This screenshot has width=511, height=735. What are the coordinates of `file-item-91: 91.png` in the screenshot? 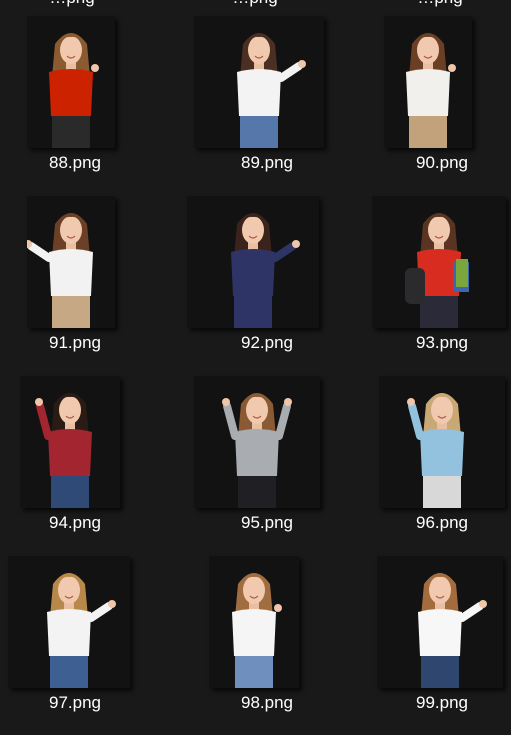 It's located at (85, 270).